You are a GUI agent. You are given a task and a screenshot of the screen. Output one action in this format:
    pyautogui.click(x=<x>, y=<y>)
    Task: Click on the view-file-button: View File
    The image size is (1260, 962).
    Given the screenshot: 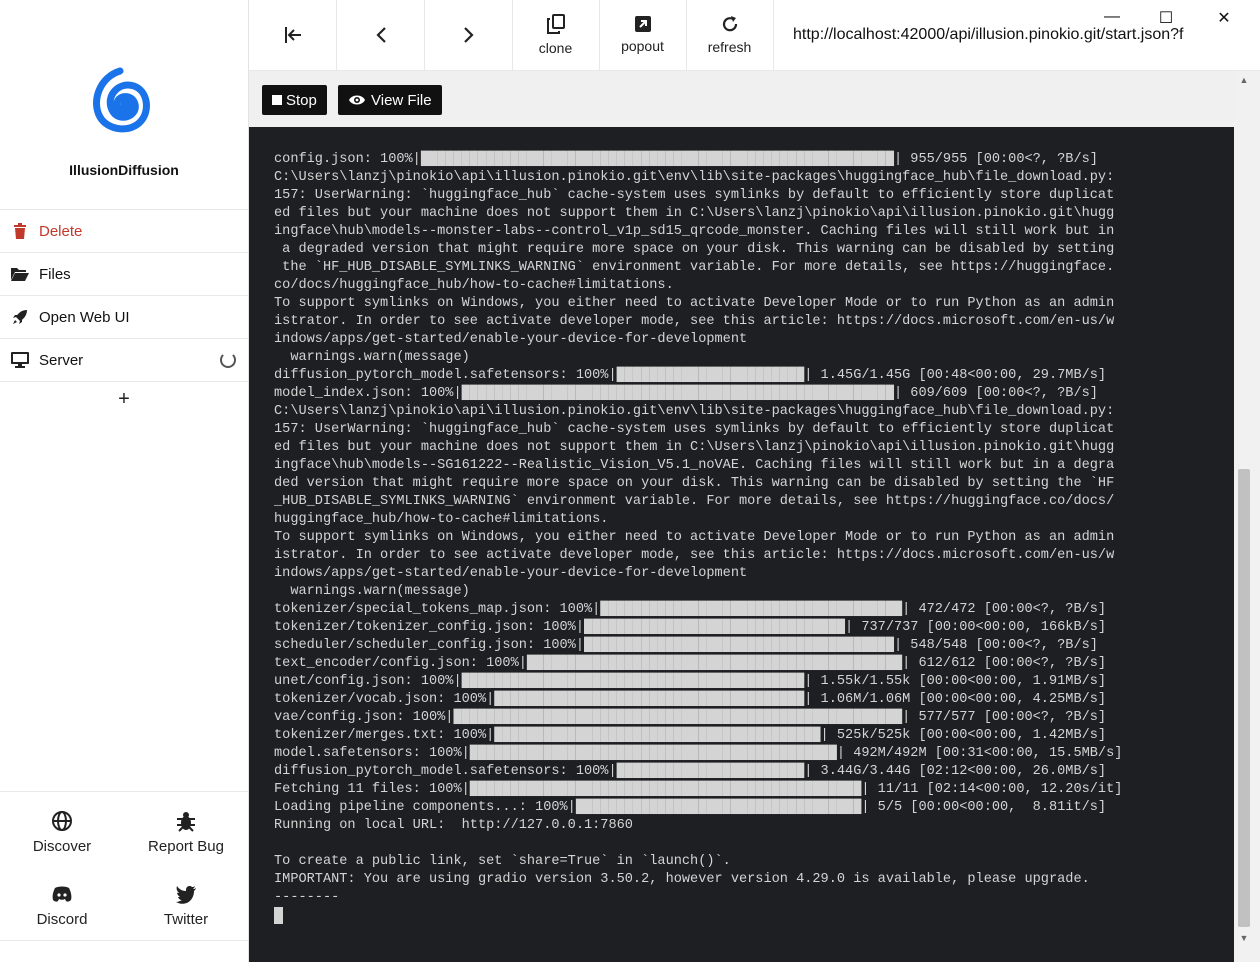 What is the action you would take?
    pyautogui.click(x=390, y=100)
    